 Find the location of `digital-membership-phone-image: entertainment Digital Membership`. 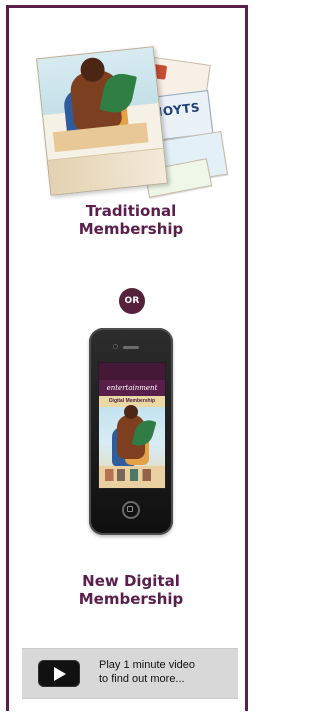

digital-membership-phone-image: entertainment Digital Membership is located at coordinates (131, 431).